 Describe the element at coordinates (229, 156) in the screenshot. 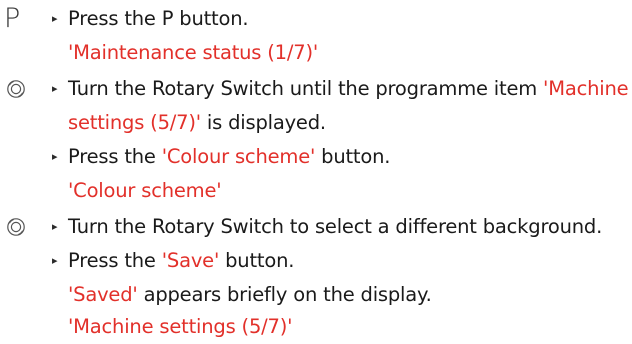

I see `step-text: Press the 'Colour scheme' button.` at that location.